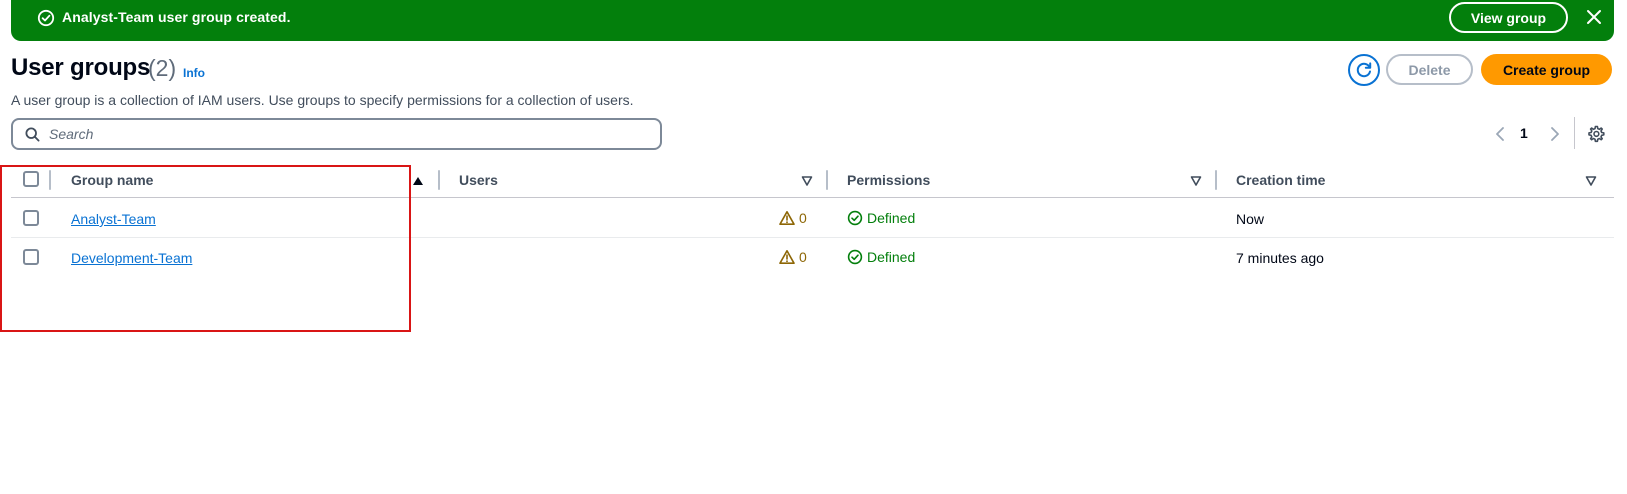  What do you see at coordinates (113, 219) in the screenshot?
I see `group-name-link: Analyst-Team` at bounding box center [113, 219].